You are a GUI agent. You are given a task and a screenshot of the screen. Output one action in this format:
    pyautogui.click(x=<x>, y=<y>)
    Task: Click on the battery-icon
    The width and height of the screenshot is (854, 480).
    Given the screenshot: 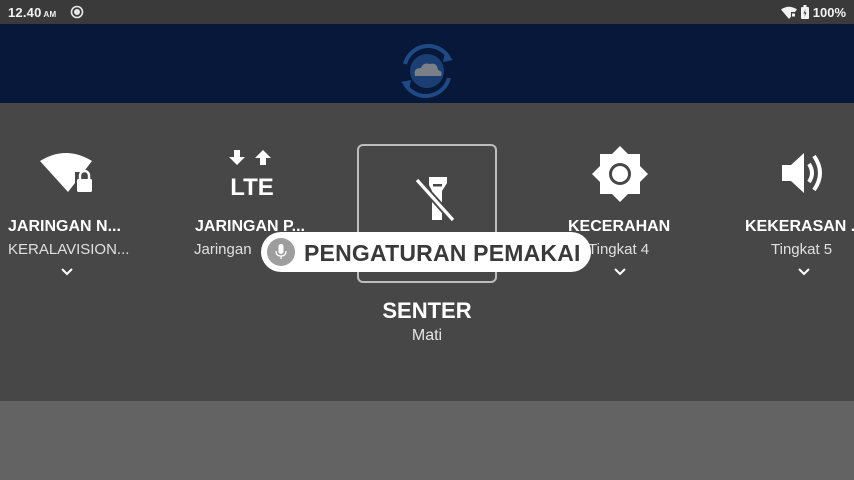 What is the action you would take?
    pyautogui.click(x=804, y=12)
    